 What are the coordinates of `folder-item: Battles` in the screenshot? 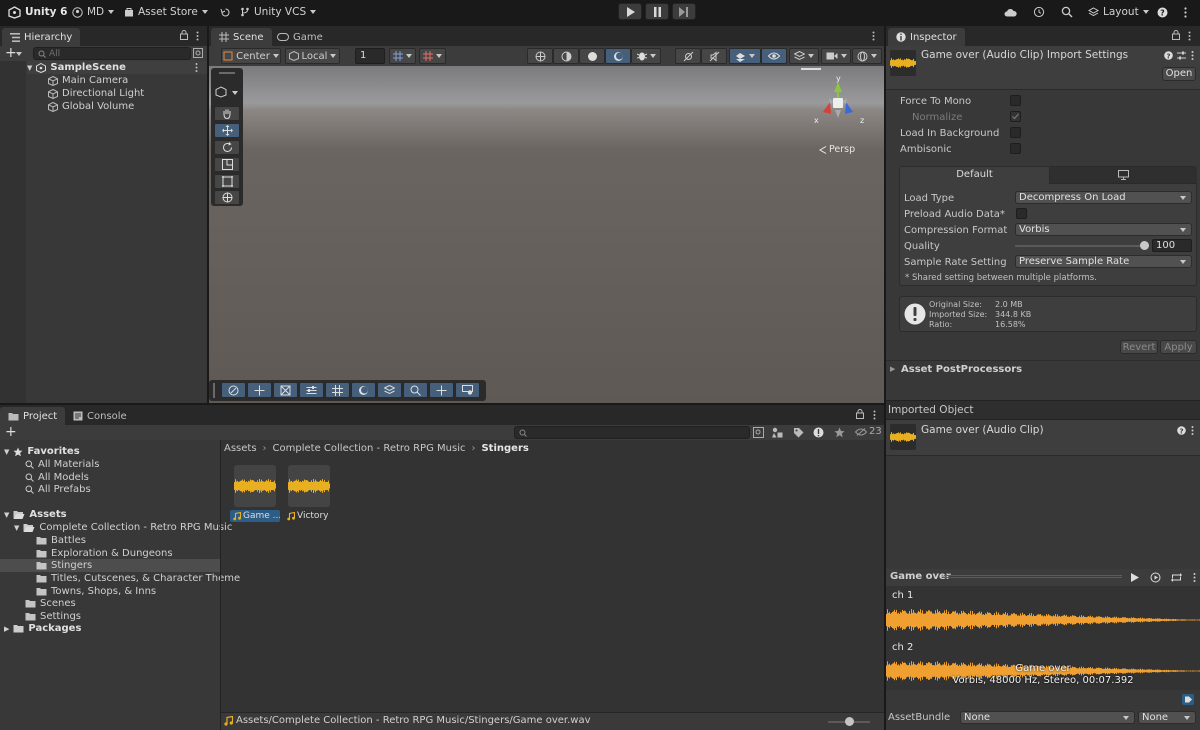 It's located at (110, 540).